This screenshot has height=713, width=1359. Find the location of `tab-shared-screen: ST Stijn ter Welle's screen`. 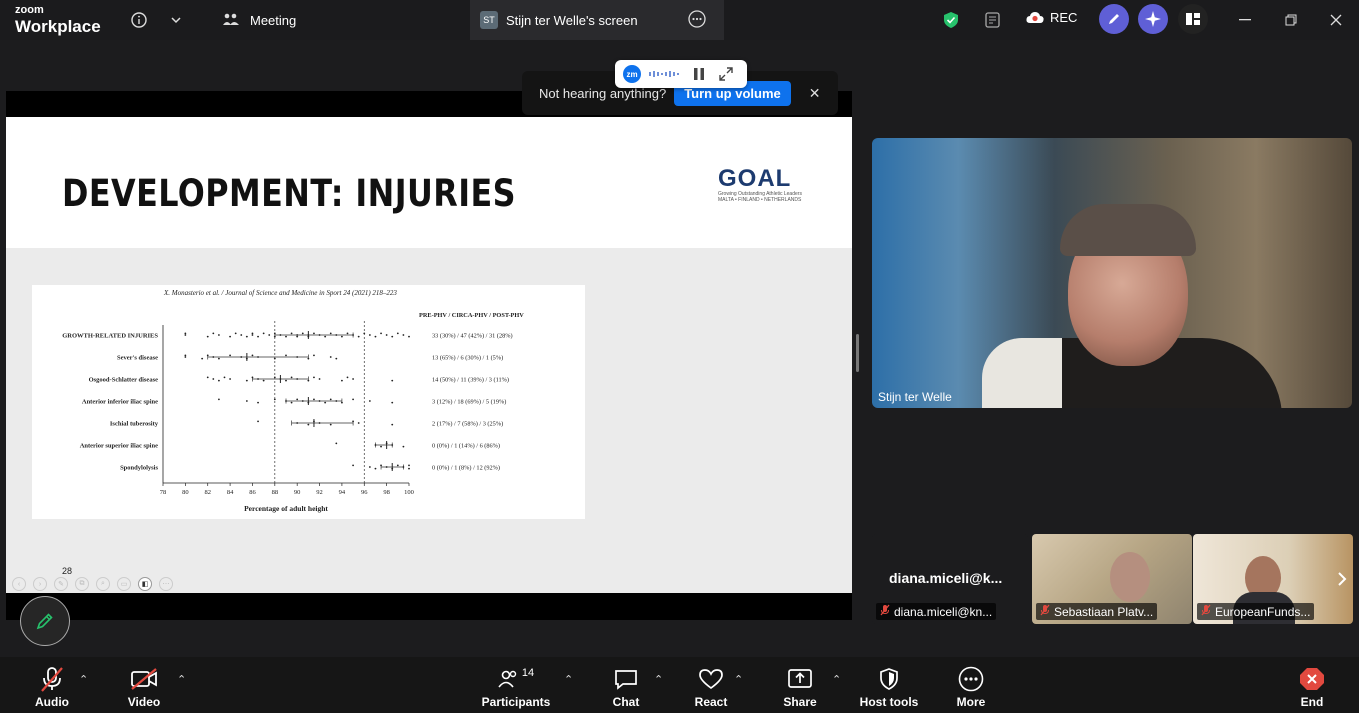

tab-shared-screen: ST Stijn ter Welle's screen is located at coordinates (597, 20).